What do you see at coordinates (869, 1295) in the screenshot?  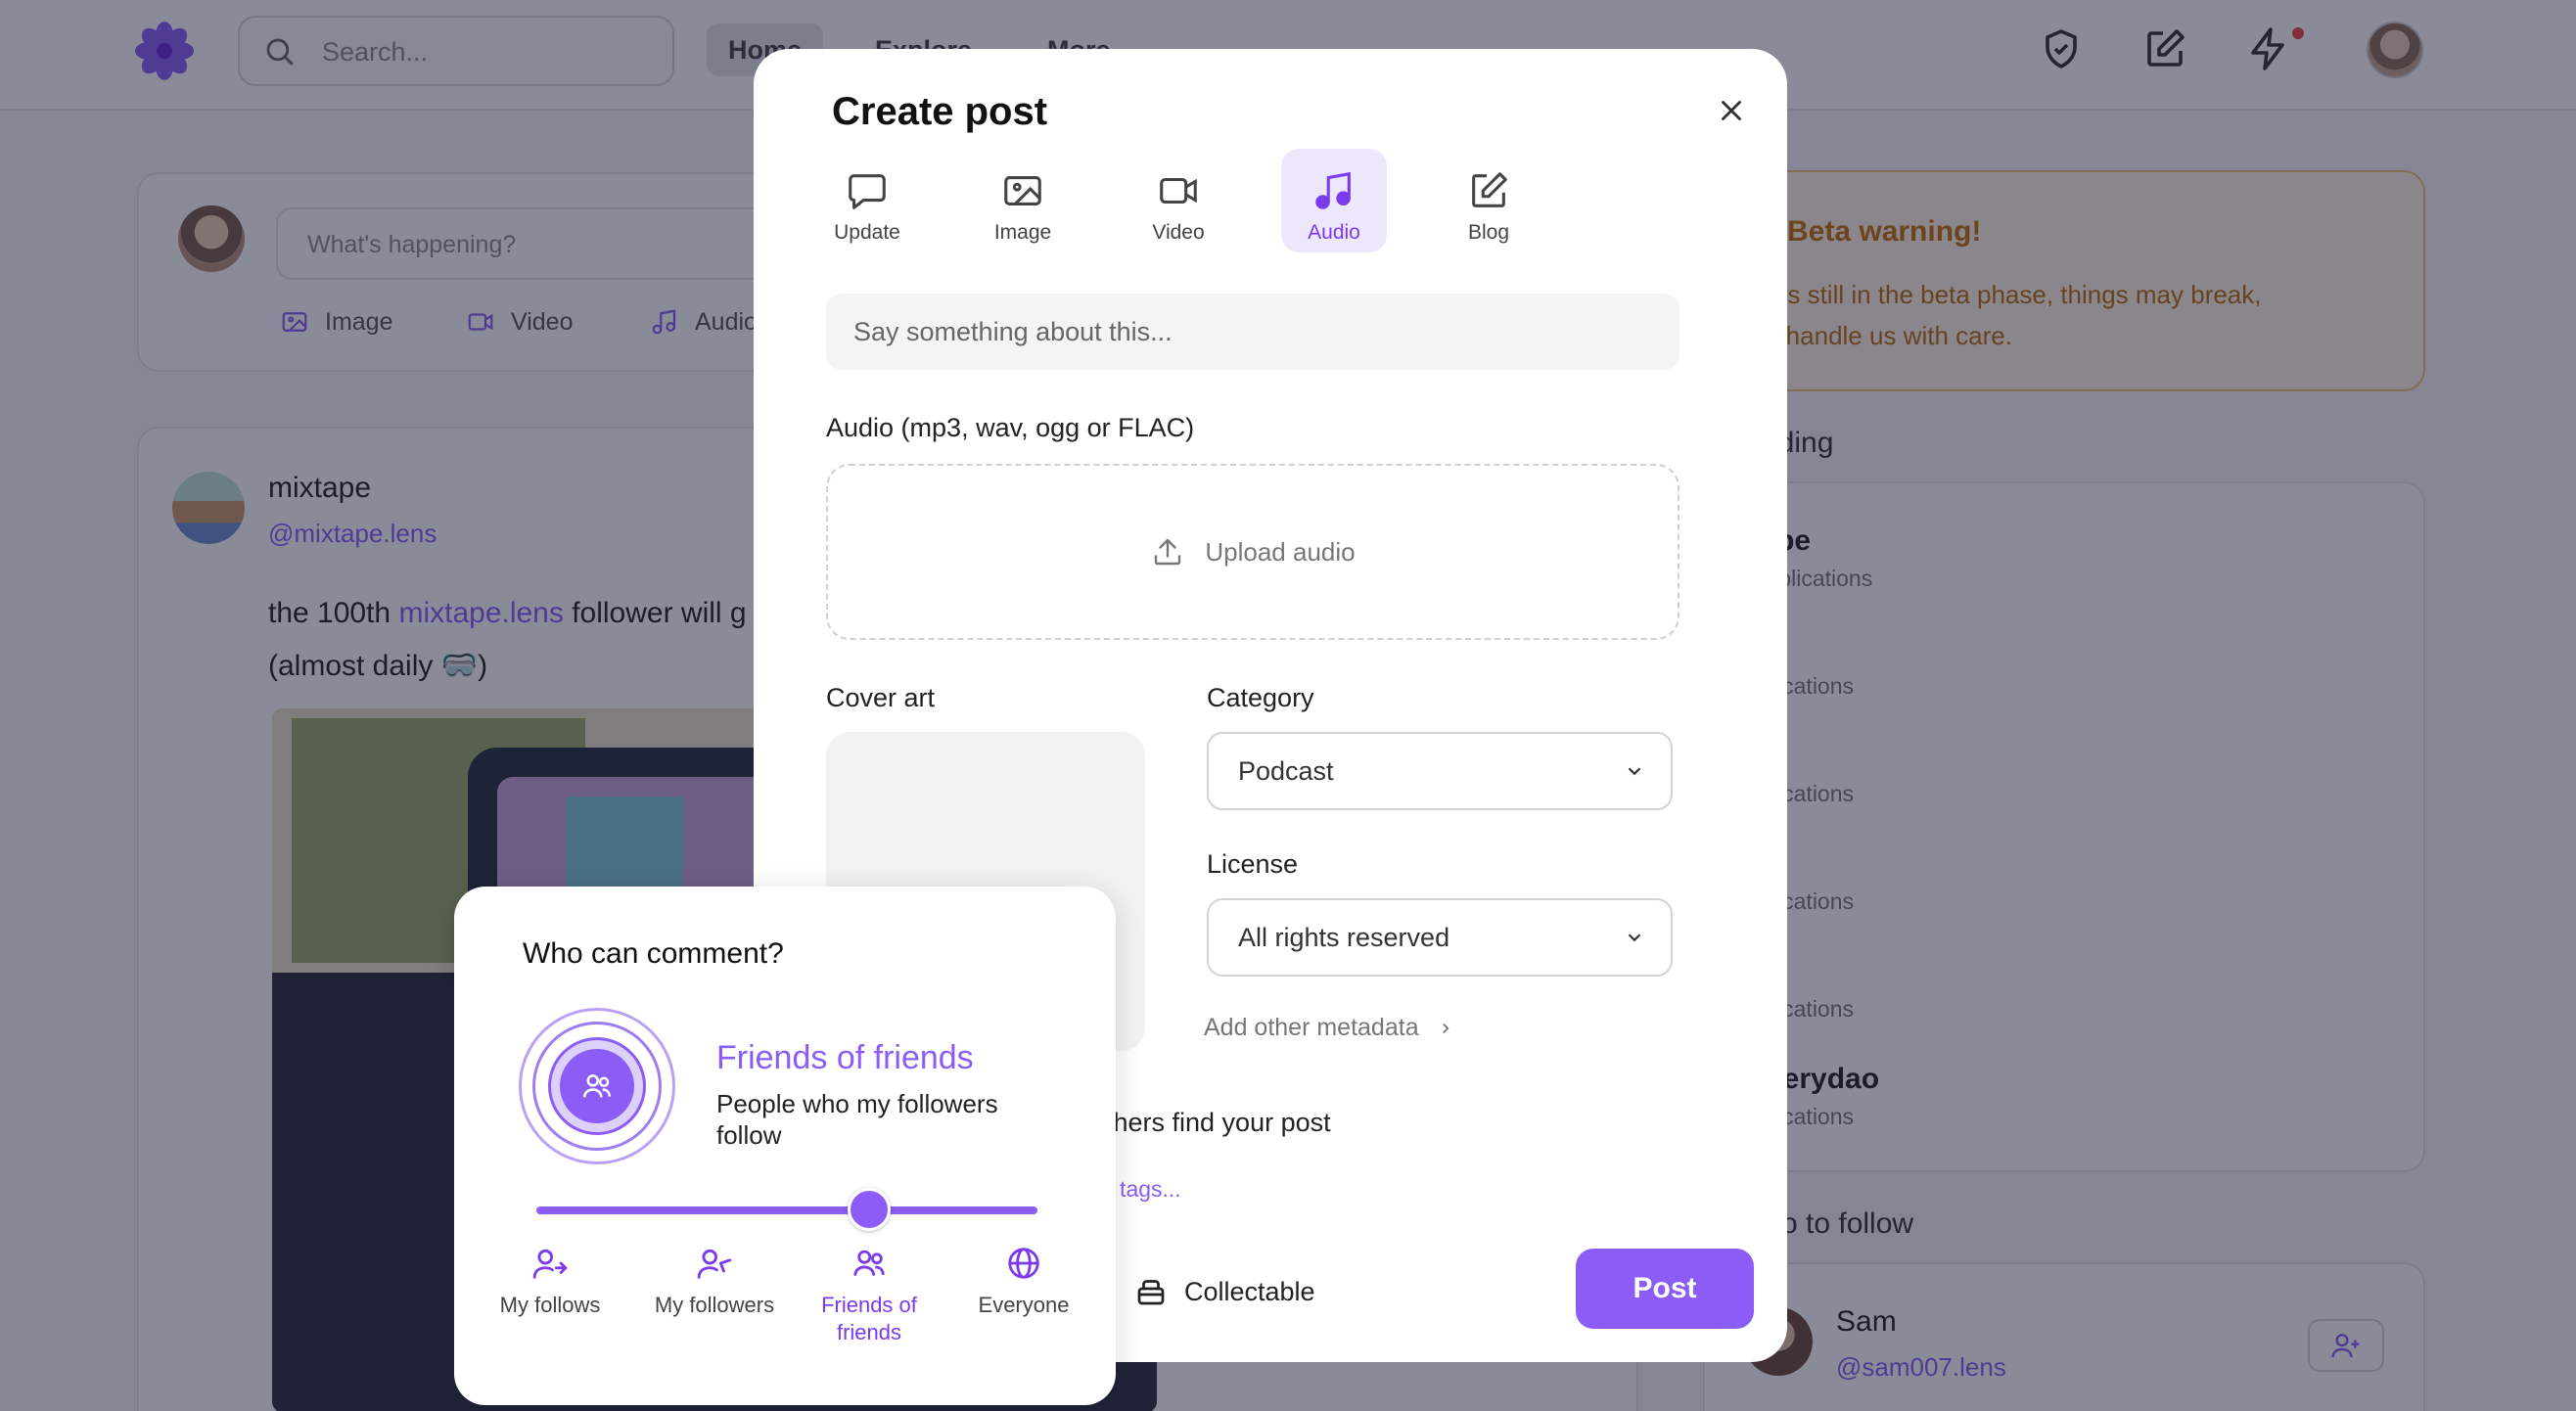 I see `level-friends-of-friends: Friends of friends` at bounding box center [869, 1295].